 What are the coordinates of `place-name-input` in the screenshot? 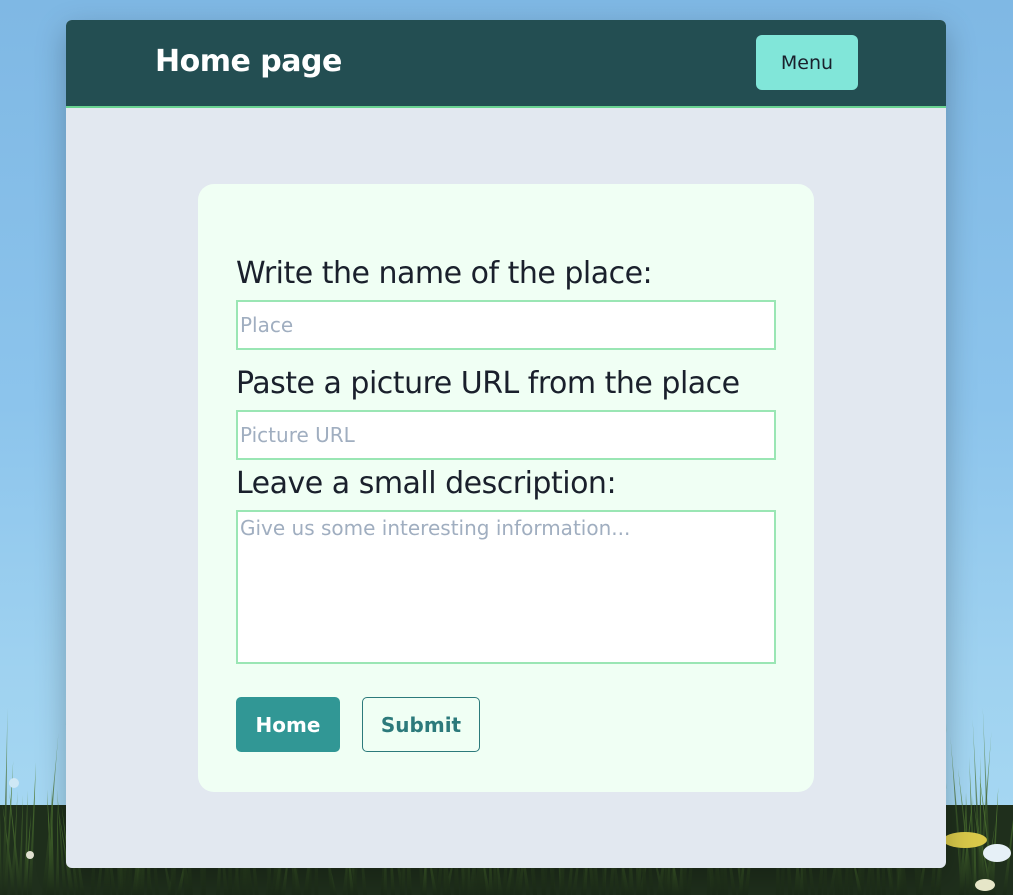 It's located at (506, 325).